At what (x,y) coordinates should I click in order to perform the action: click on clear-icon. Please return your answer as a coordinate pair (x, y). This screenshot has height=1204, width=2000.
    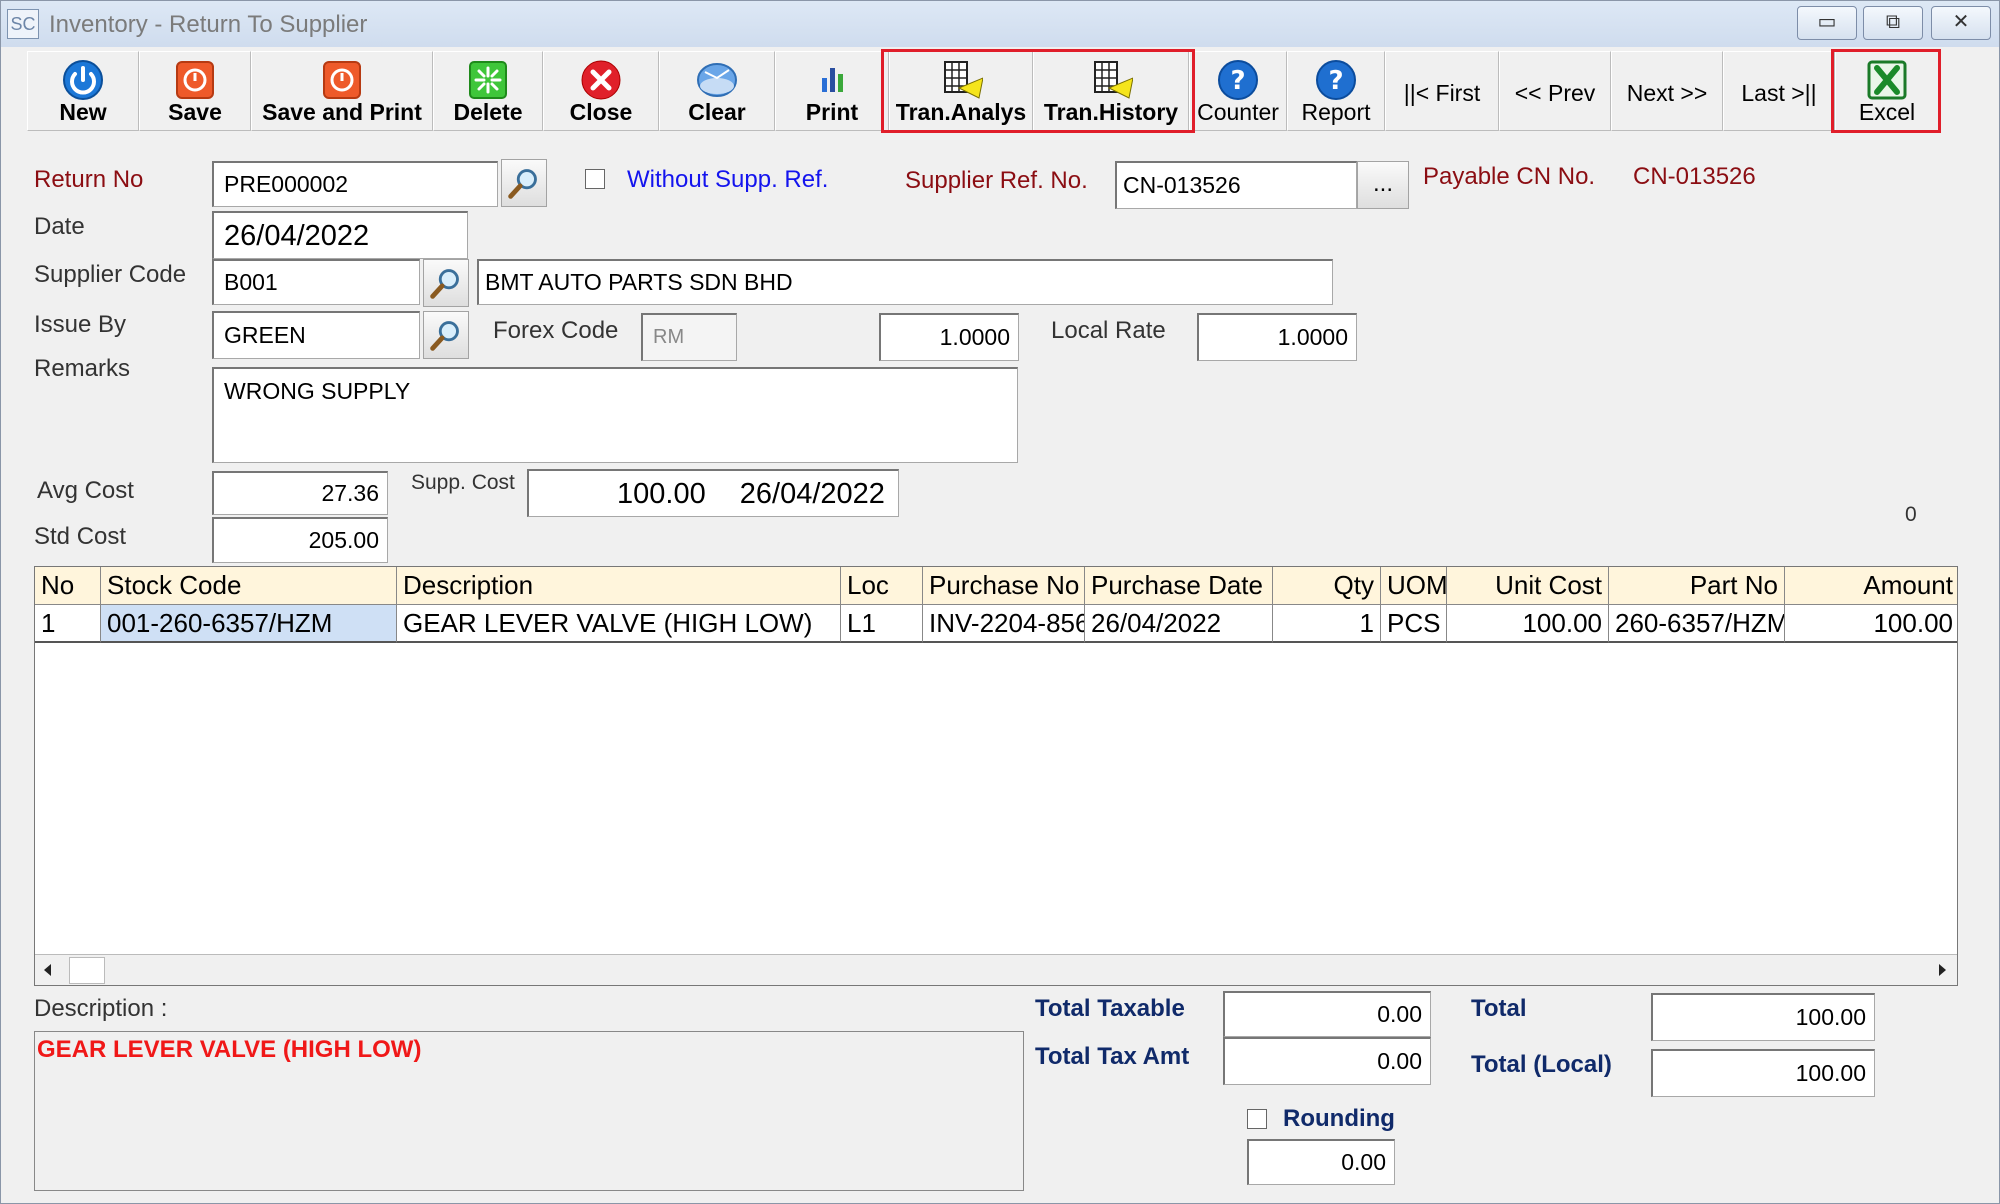
    Looking at the image, I should click on (717, 80).